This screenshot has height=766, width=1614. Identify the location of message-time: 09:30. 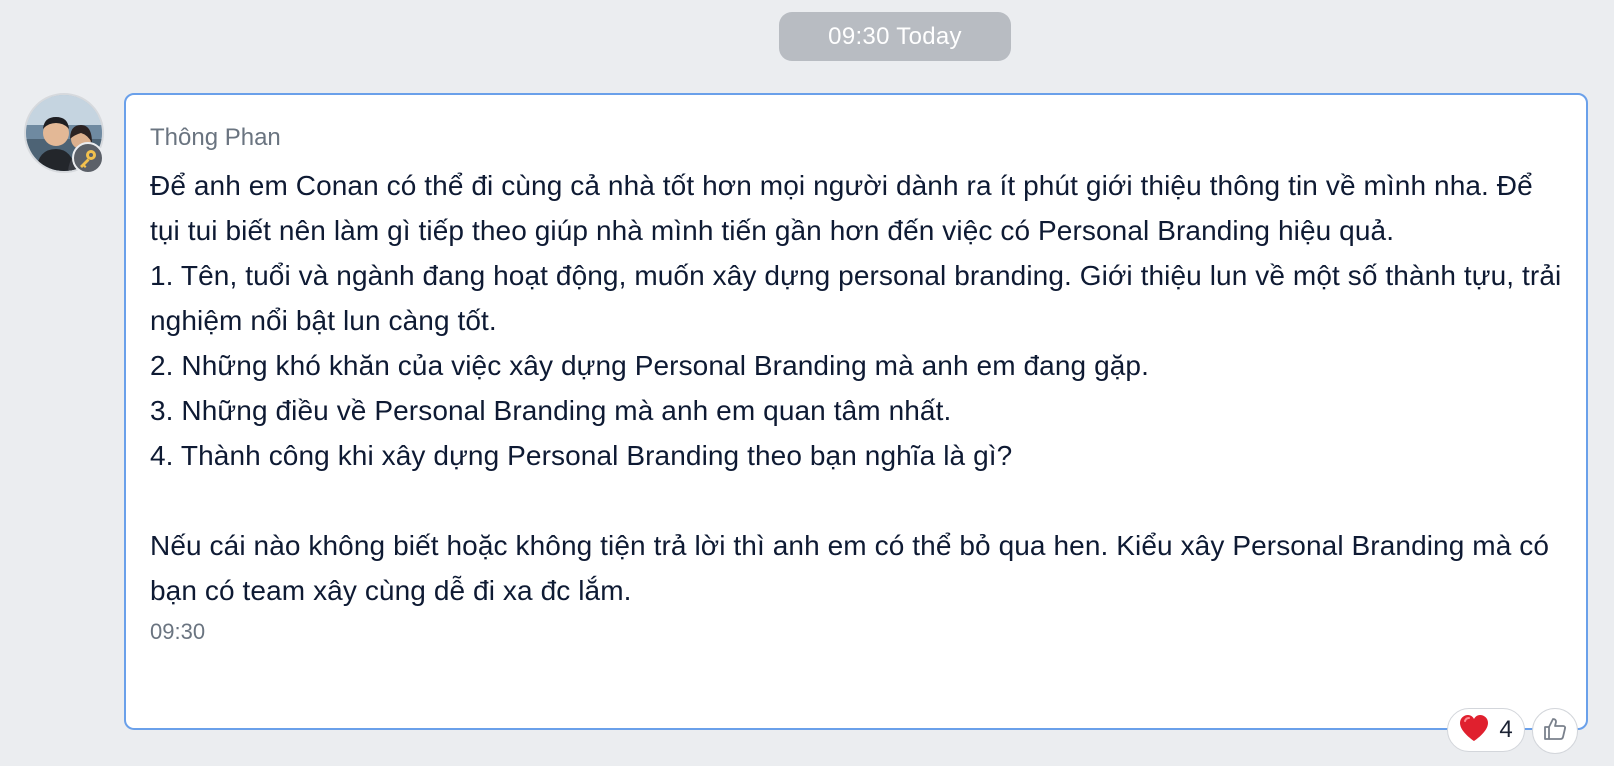
(178, 631).